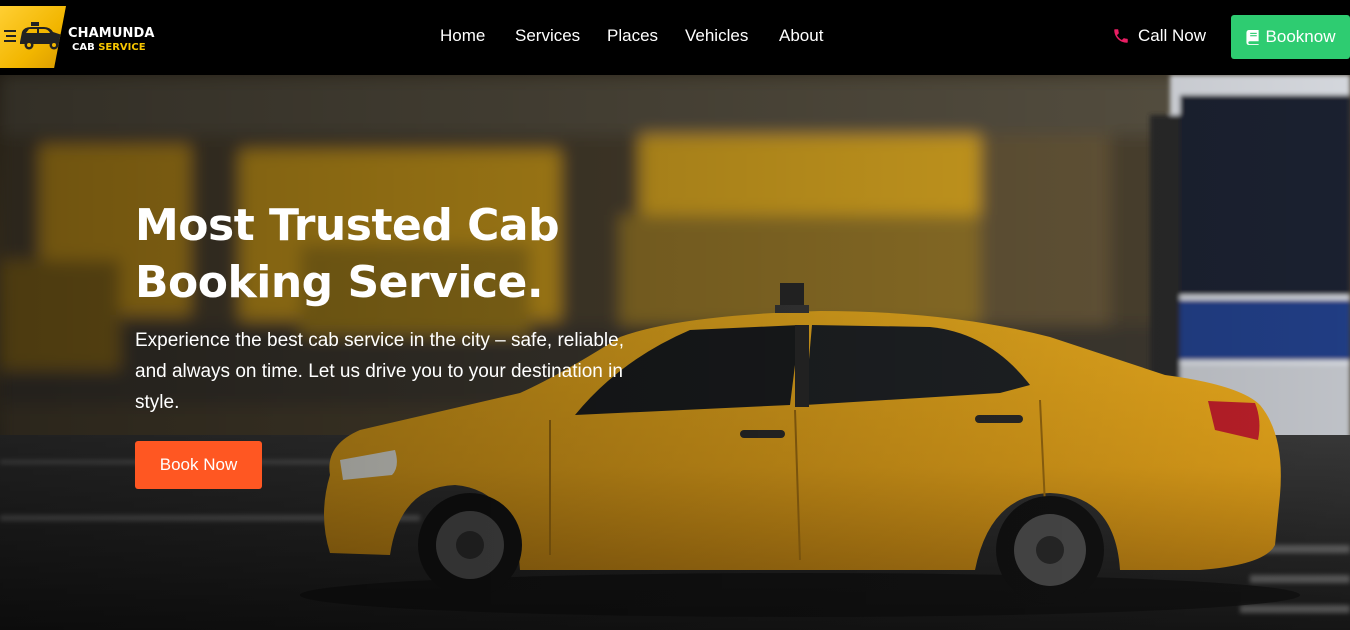  I want to click on logo-badge, so click(33, 37).